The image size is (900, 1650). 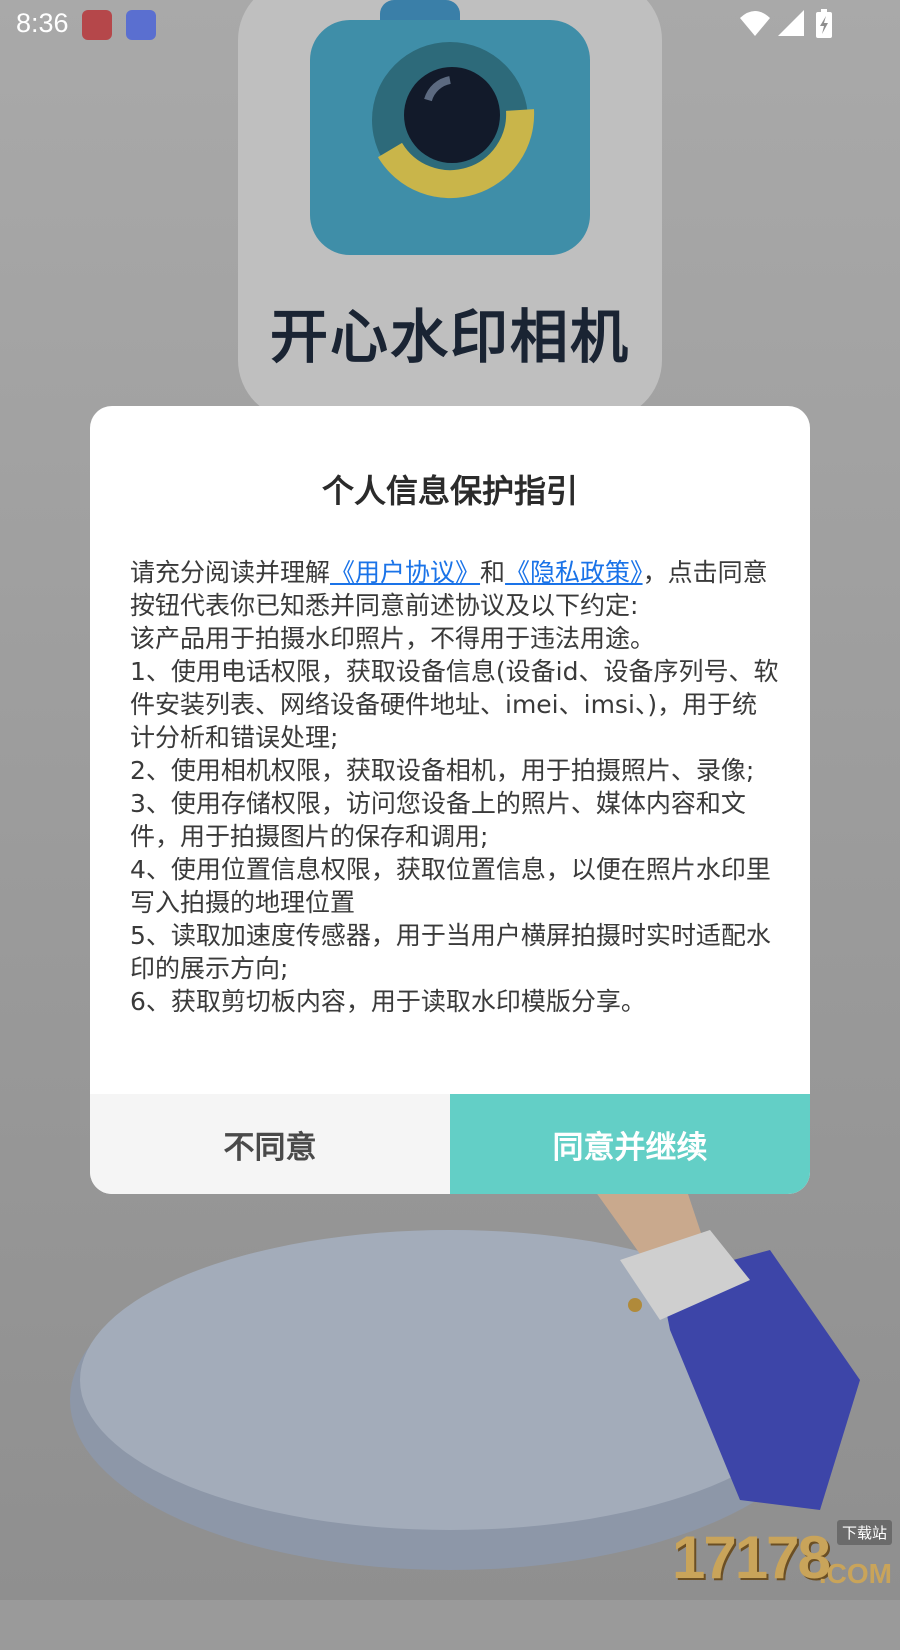 What do you see at coordinates (388, 1001) in the screenshot?
I see `permission-item-6: 6、获取剪切板内容，用于读取水印模版分享。` at bounding box center [388, 1001].